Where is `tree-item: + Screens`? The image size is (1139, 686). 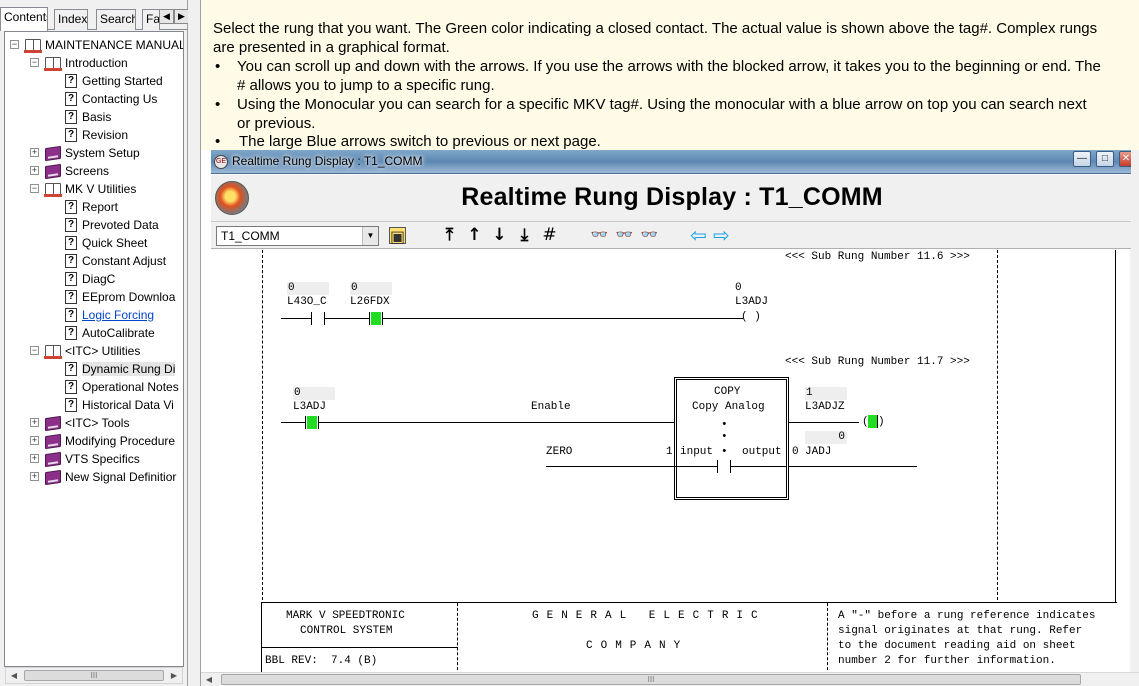
tree-item: + Screens is located at coordinates (94, 171).